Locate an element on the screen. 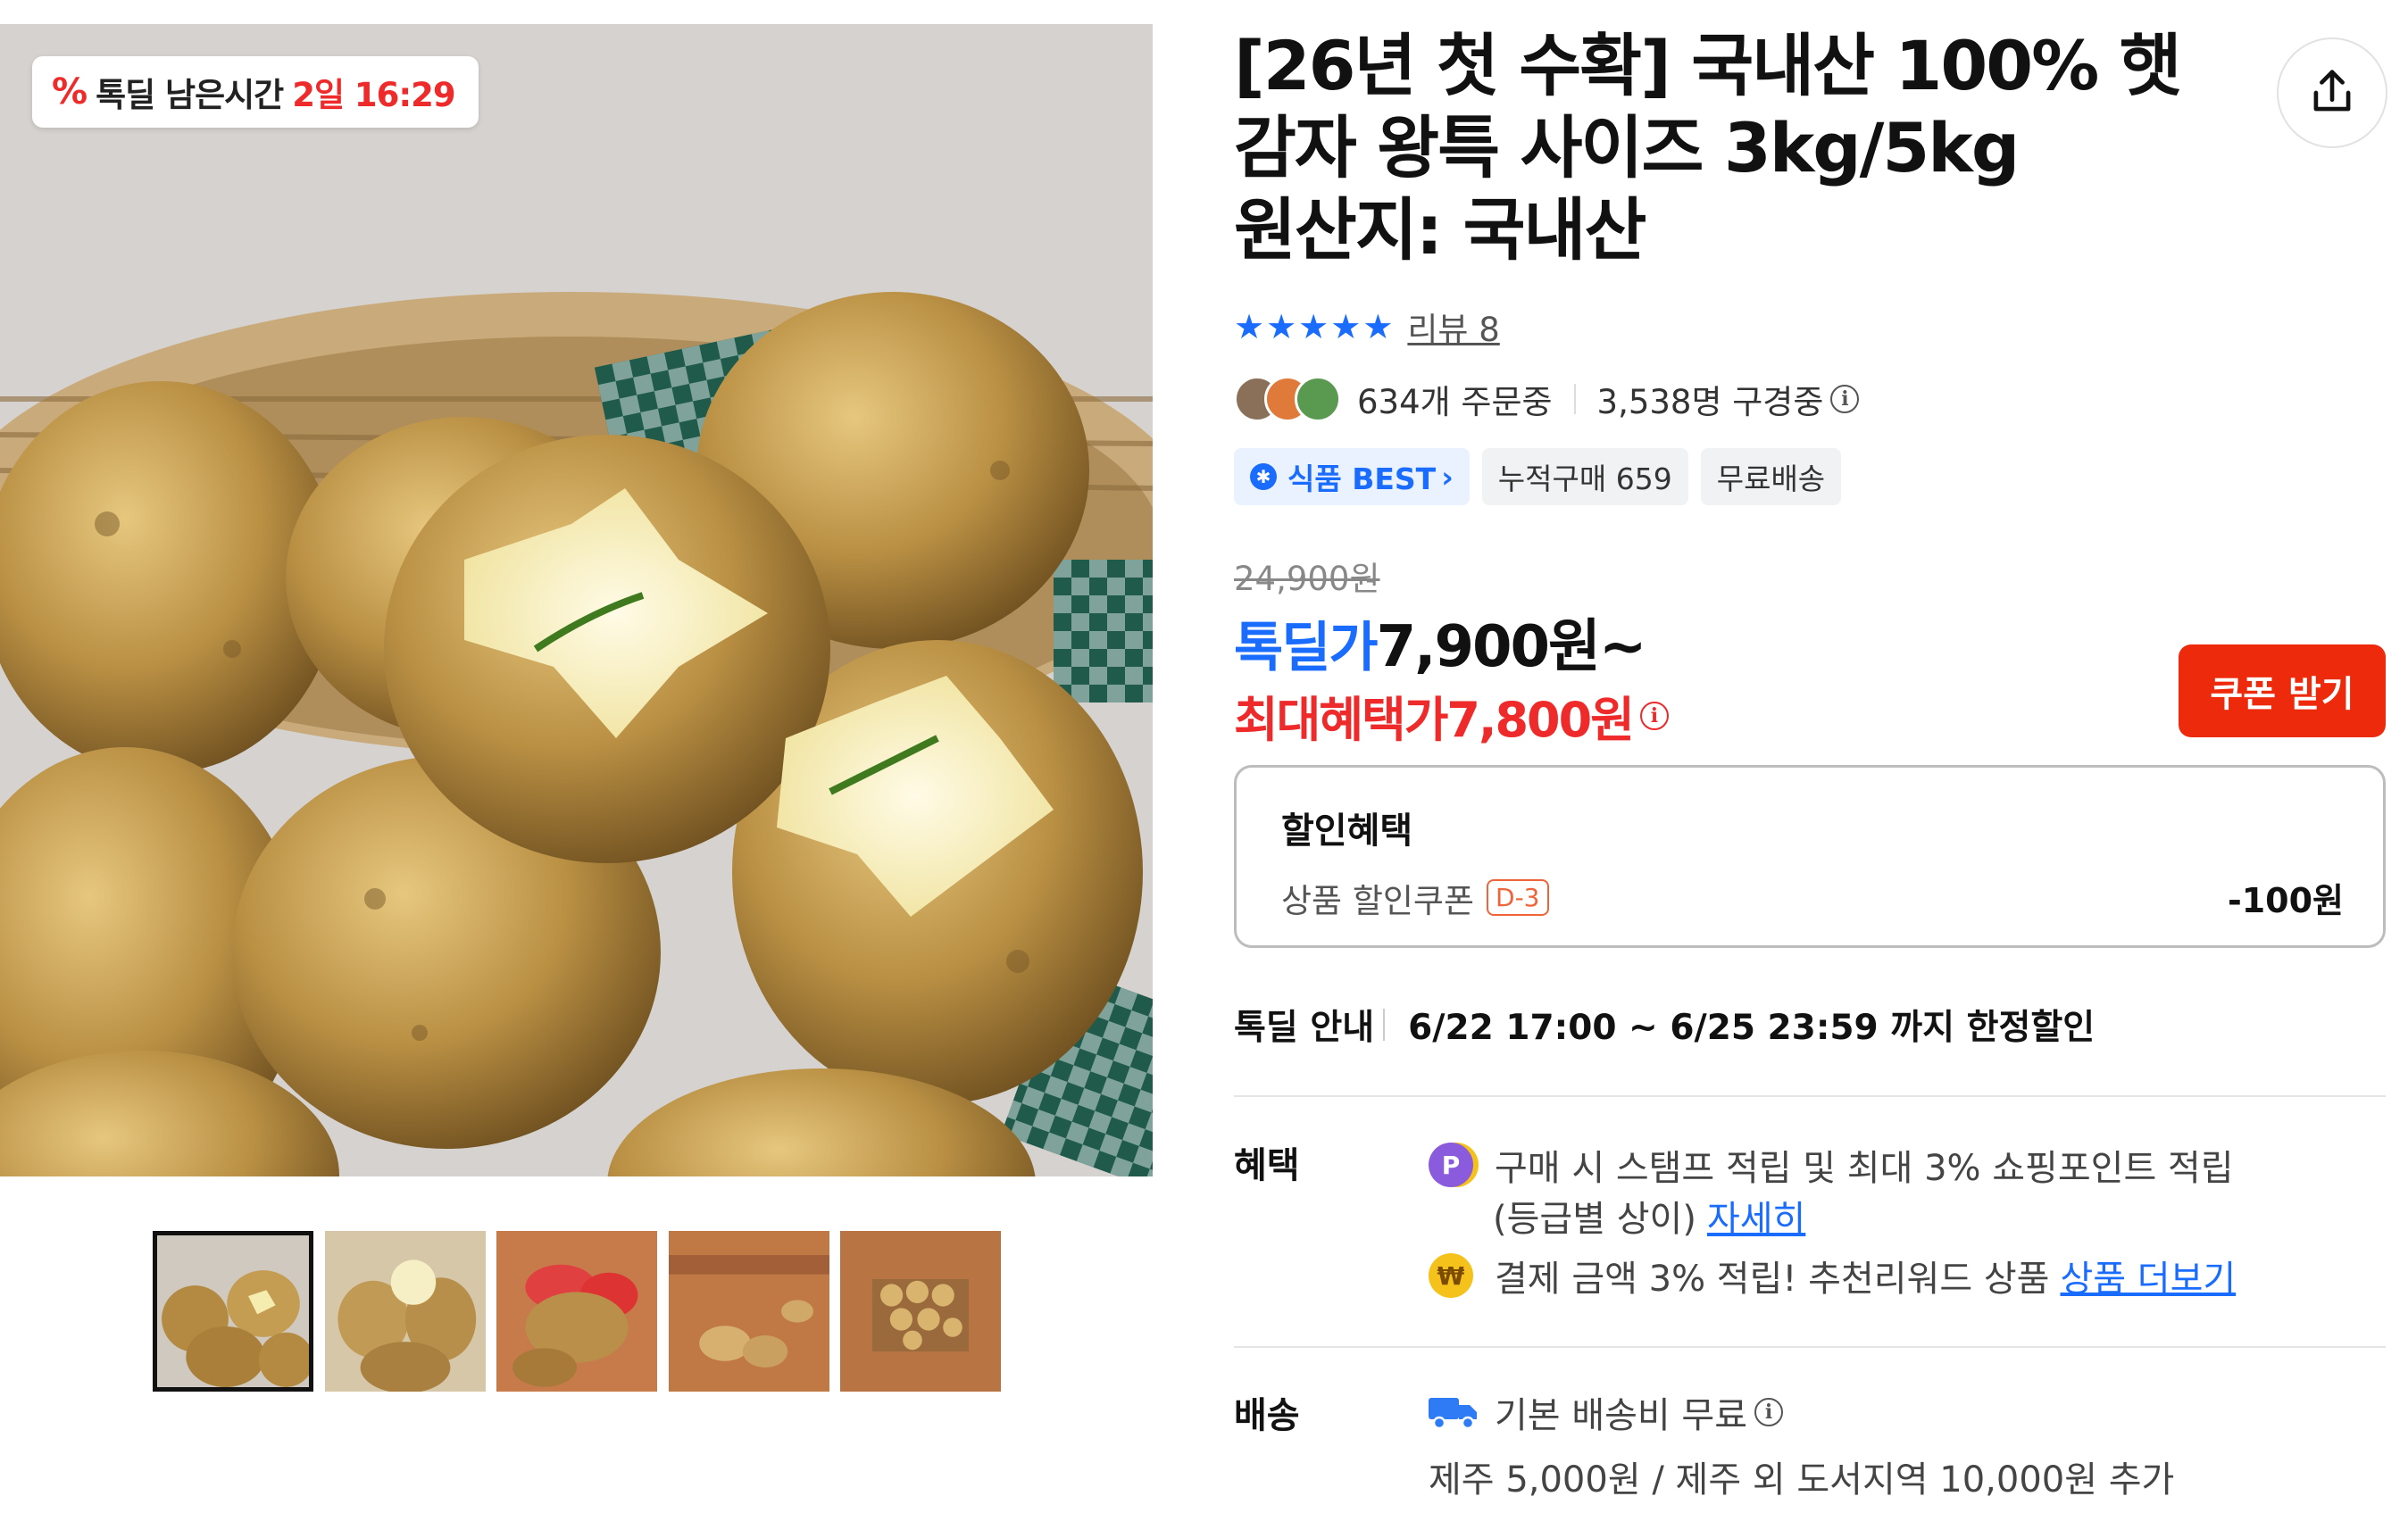  deal-timer-badge: % 톡딜 남은시간 2일 16:29 is located at coordinates (256, 92).